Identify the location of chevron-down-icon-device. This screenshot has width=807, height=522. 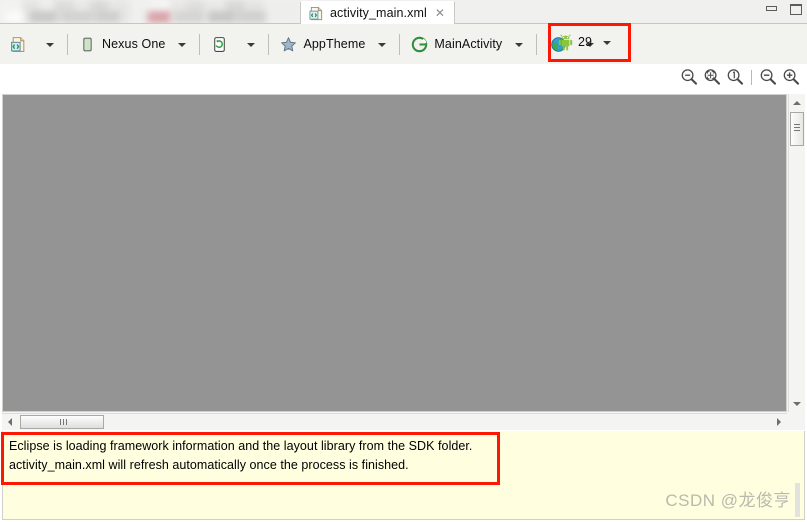
(182, 44).